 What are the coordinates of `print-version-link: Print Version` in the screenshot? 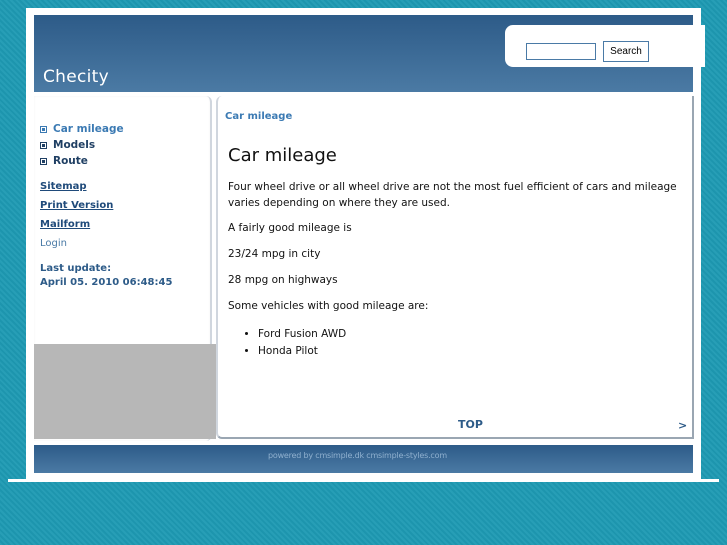 It's located at (76, 205).